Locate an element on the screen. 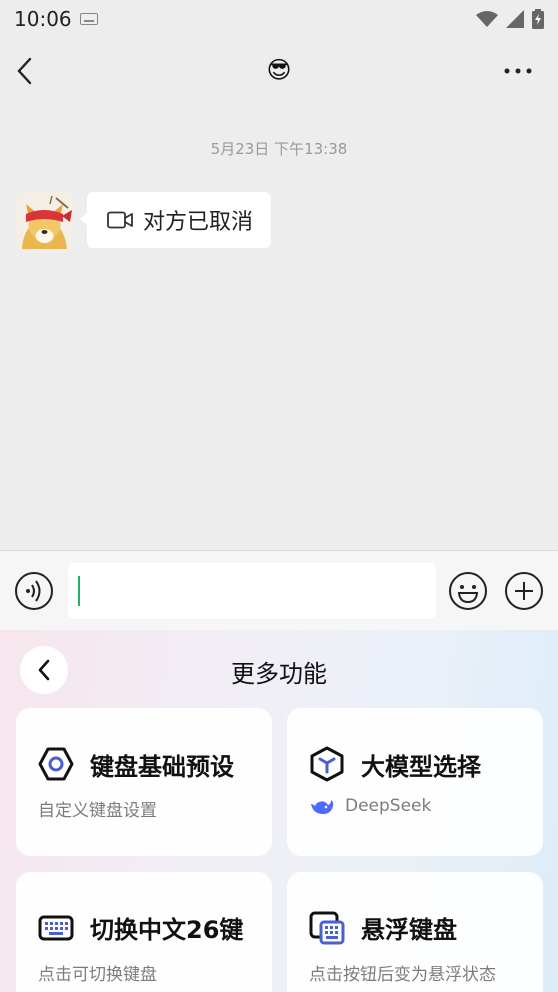 This screenshot has width=558, height=992. cell-signal-icon is located at coordinates (515, 19).